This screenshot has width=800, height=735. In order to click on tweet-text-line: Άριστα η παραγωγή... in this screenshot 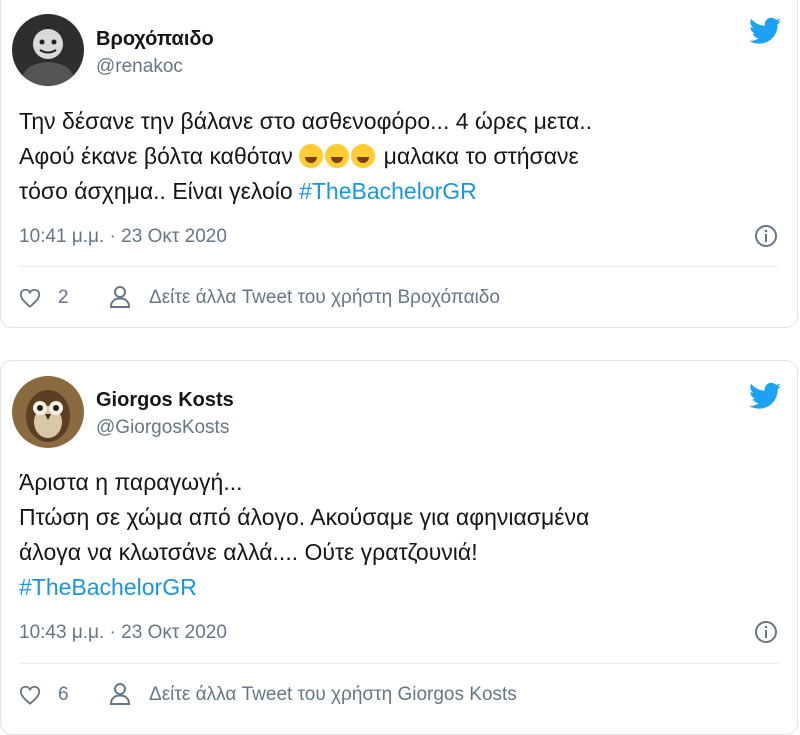, I will do `click(131, 482)`.